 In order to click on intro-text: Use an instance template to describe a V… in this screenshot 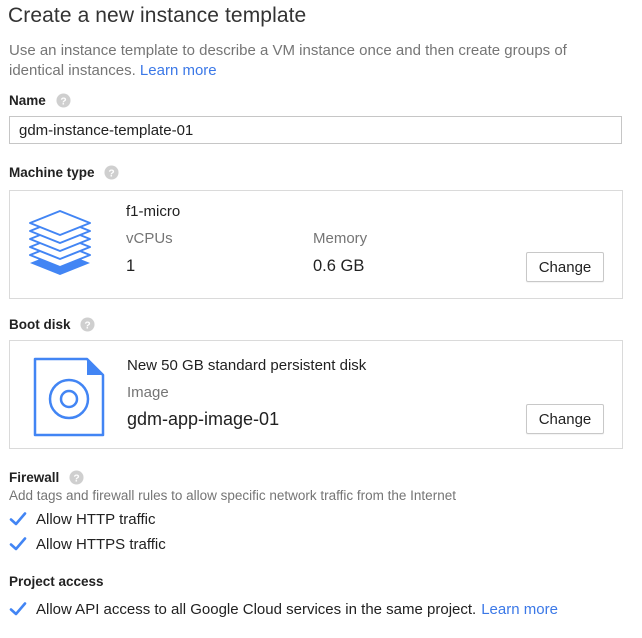, I will do `click(288, 60)`.